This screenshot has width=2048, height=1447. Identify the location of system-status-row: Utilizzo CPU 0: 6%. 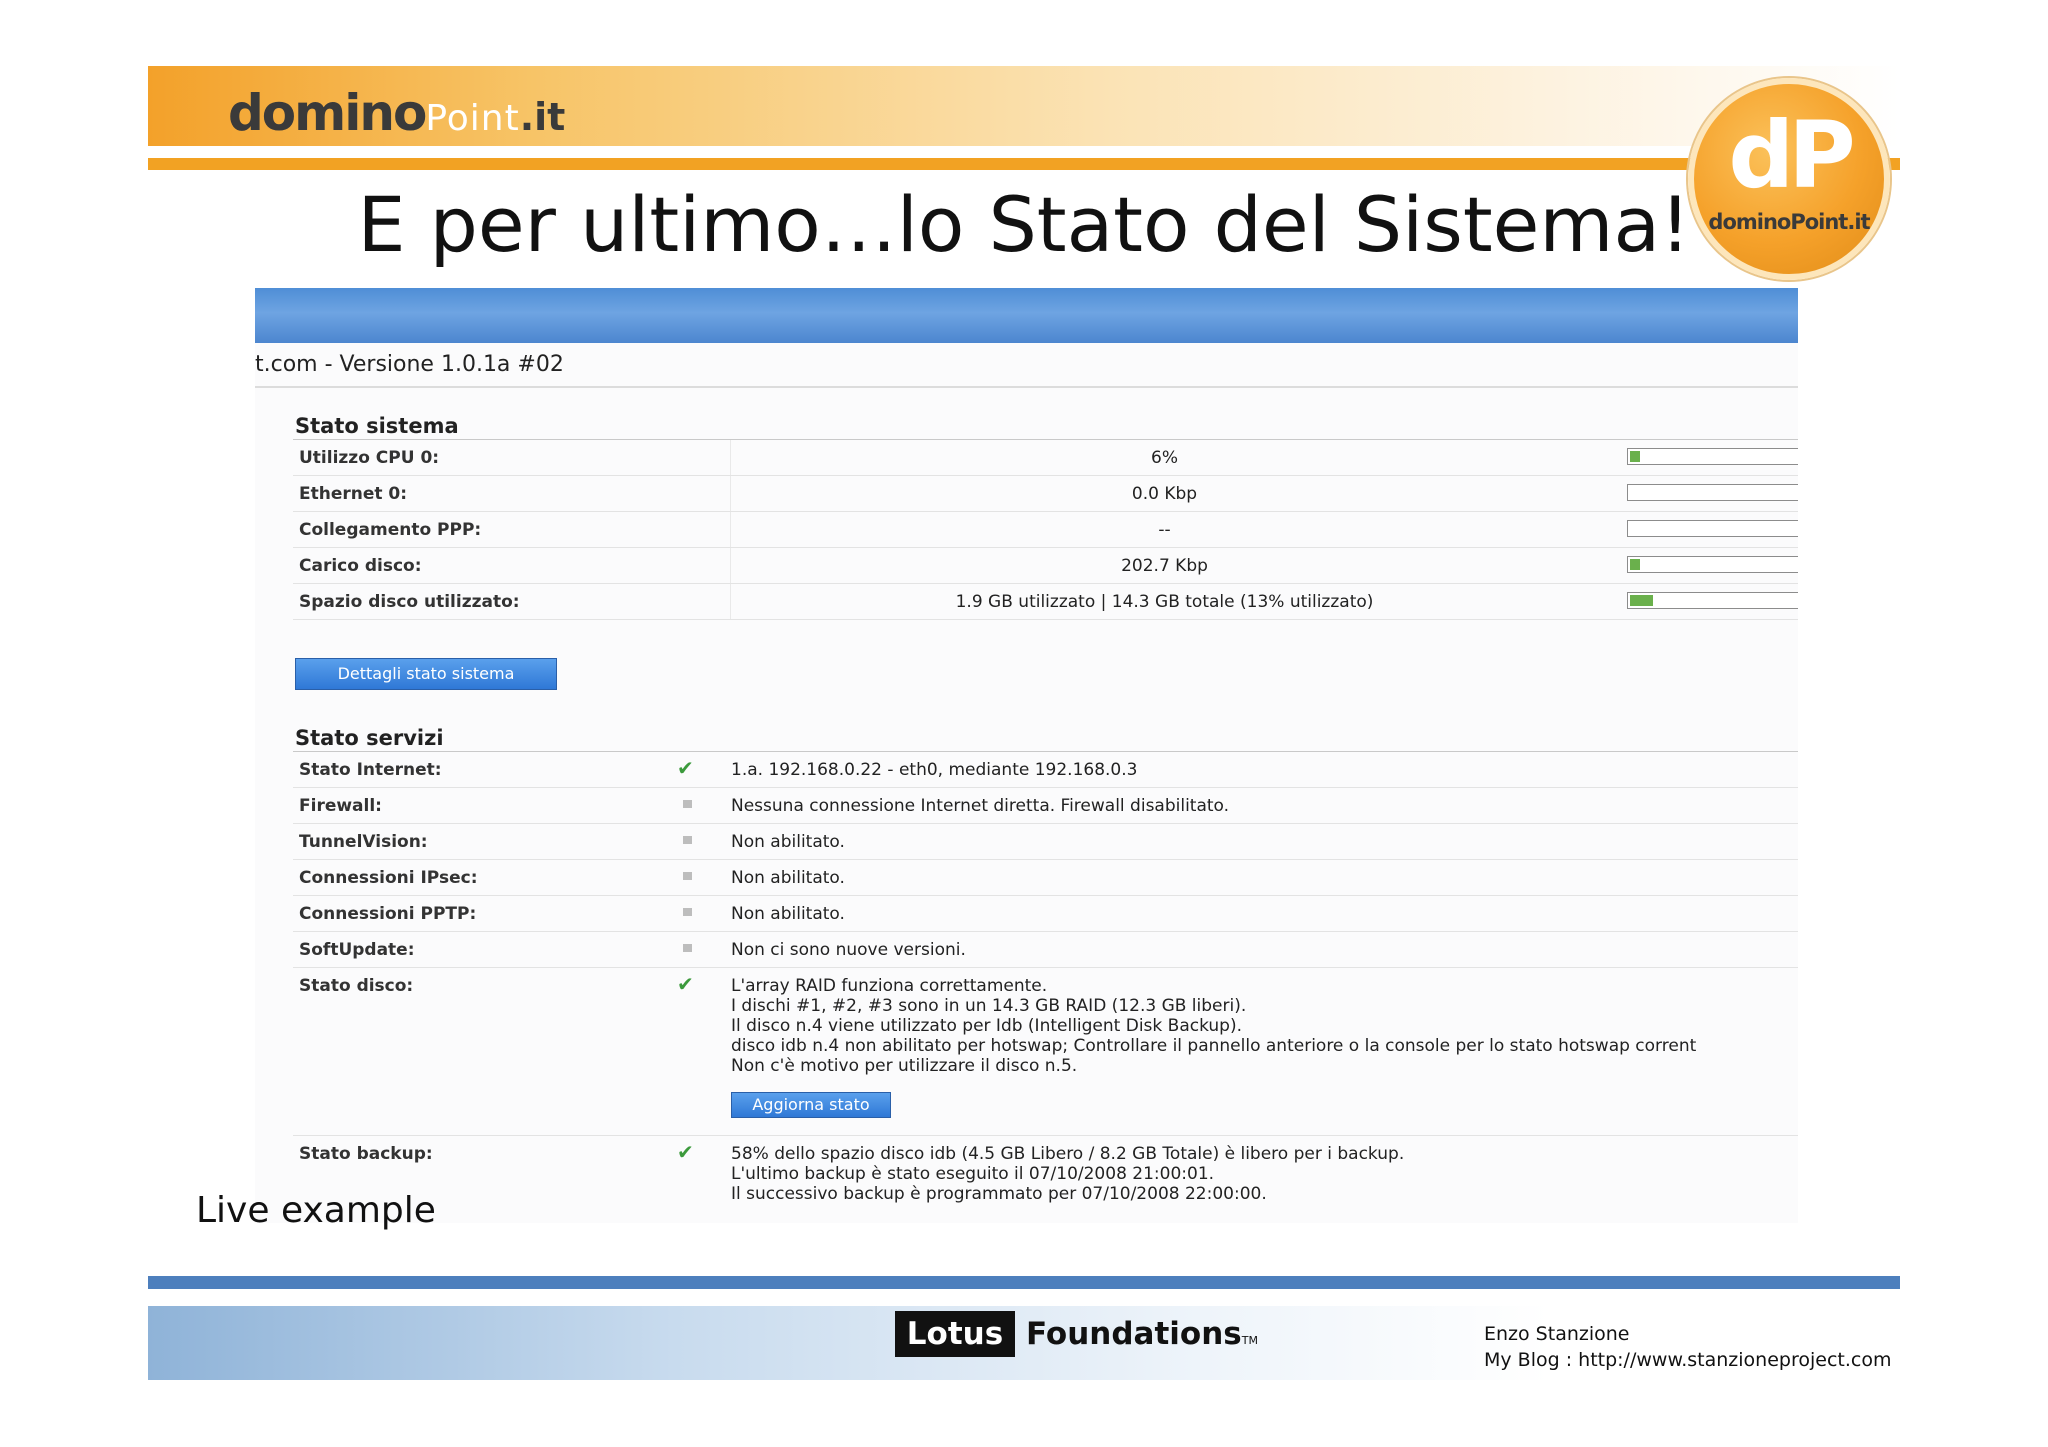
(1045, 458).